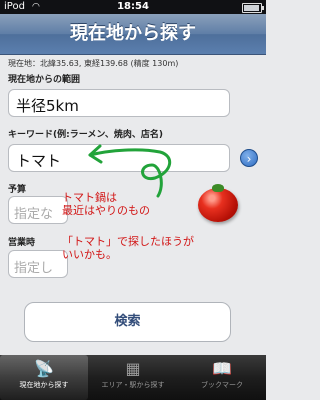 The image size is (320, 400). Describe the element at coordinates (218, 203) in the screenshot. I see `tomato-image` at that location.